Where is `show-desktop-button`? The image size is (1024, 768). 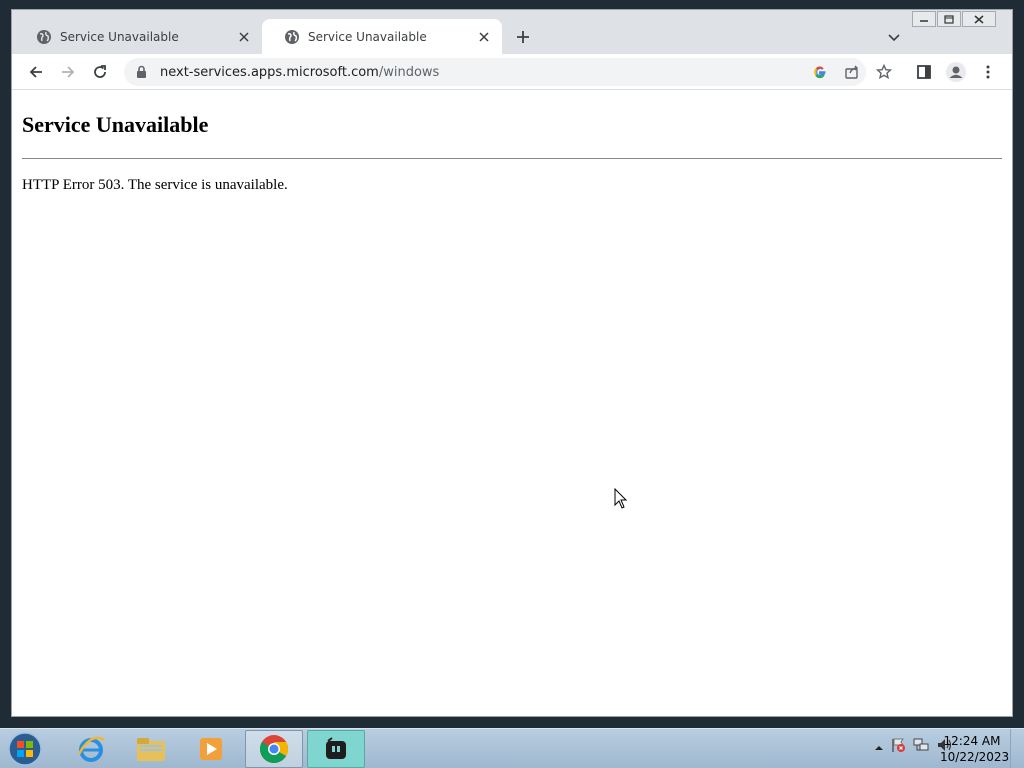 show-desktop-button is located at coordinates (1017, 748).